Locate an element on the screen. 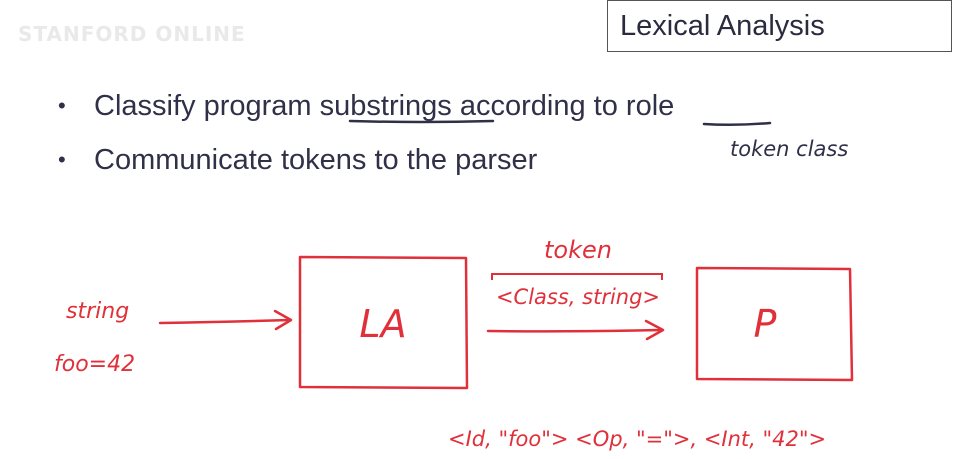 This screenshot has width=960, height=459. role-underline is located at coordinates (737, 124).